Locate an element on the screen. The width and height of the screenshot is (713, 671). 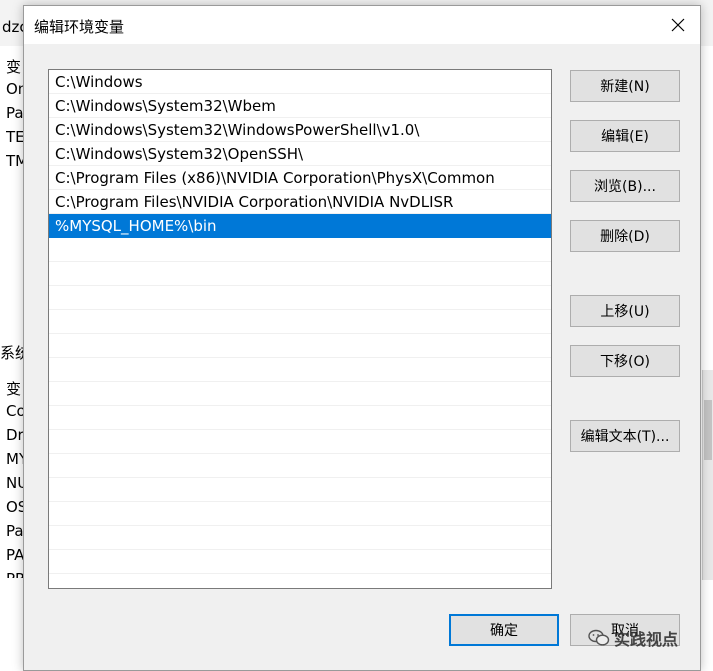
background-upper-row: 变 is located at coordinates (14, 67).